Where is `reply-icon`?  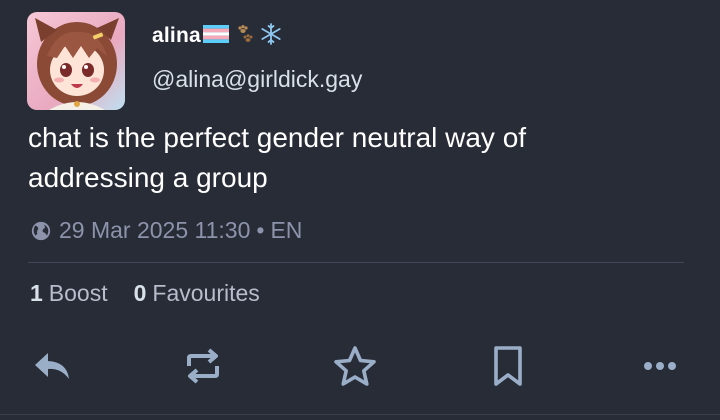 reply-icon is located at coordinates (52, 368).